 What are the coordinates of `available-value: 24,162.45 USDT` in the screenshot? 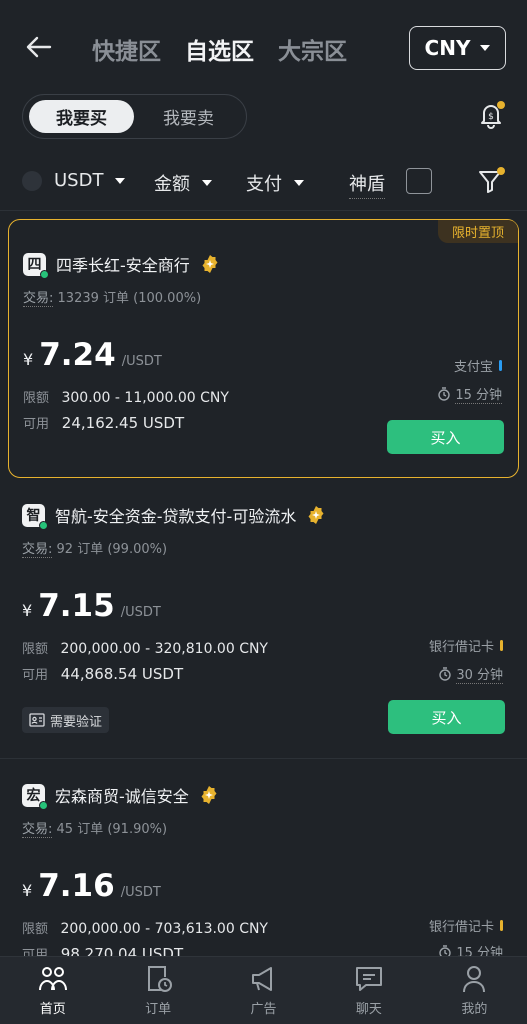 It's located at (123, 423).